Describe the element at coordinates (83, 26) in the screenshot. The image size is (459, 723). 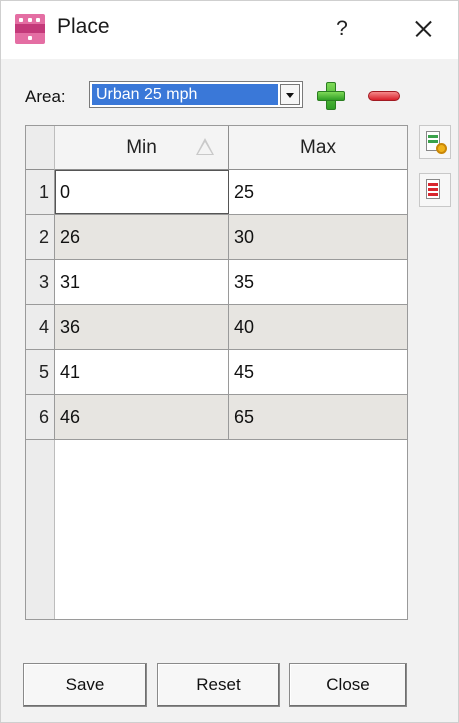
I see `window-title: Place` at that location.